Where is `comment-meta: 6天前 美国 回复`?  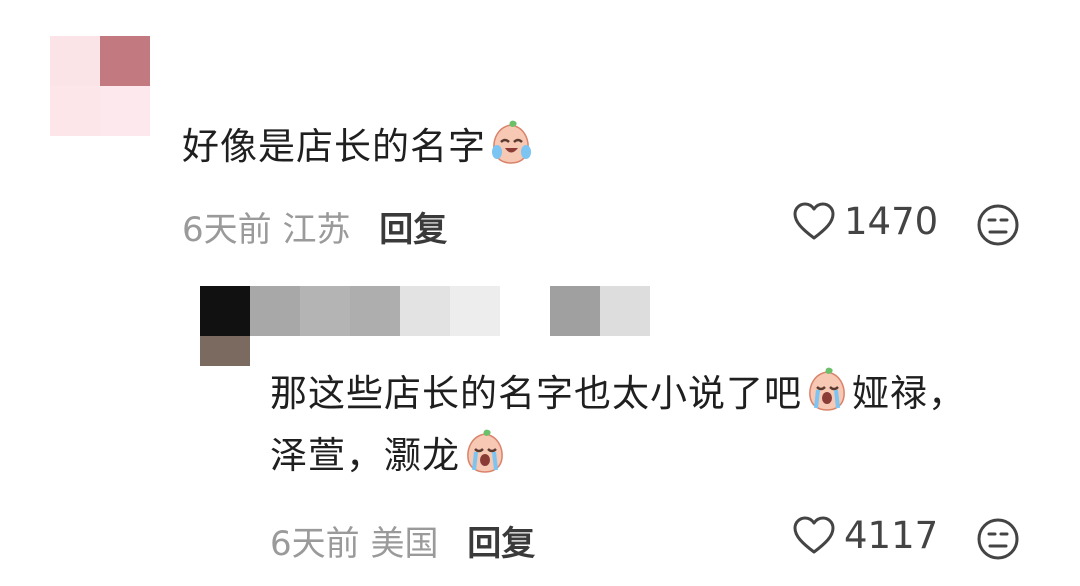 comment-meta: 6天前 美国 回复 is located at coordinates (402, 540).